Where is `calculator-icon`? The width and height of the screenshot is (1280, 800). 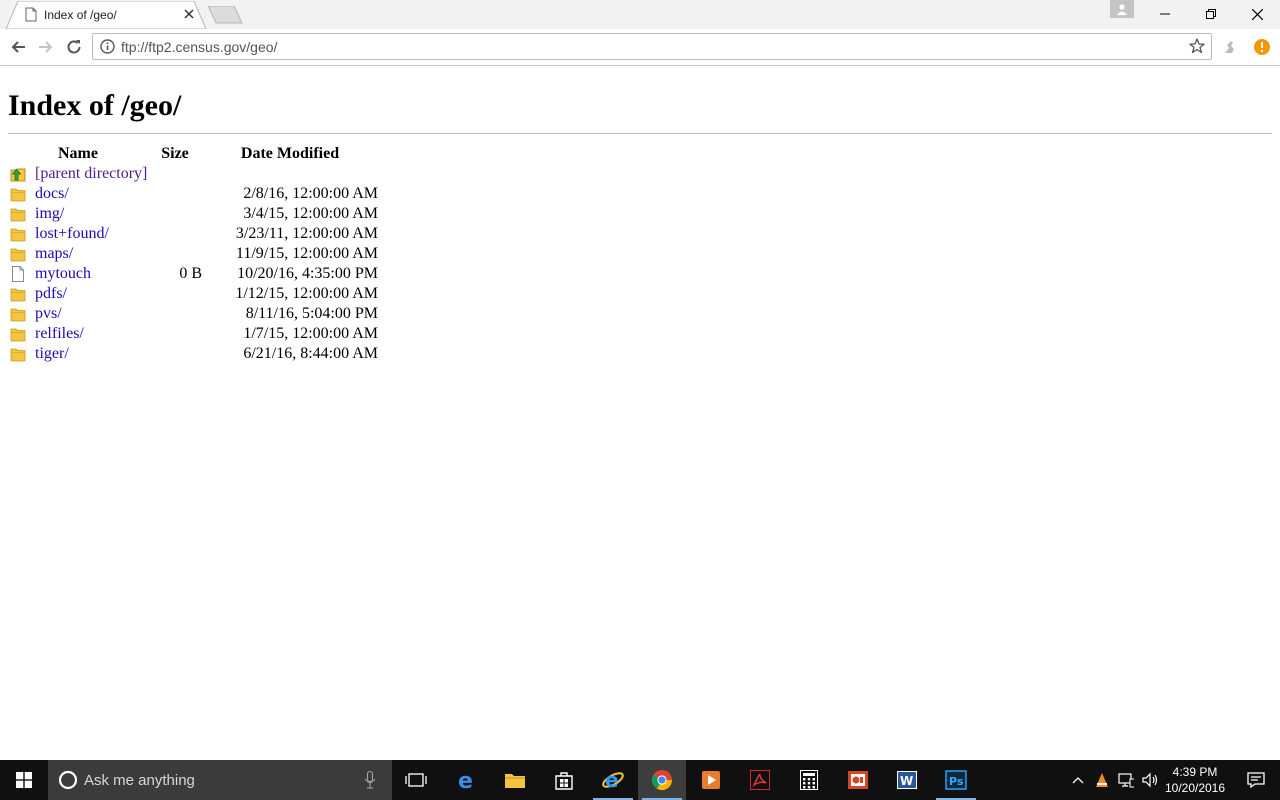 calculator-icon is located at coordinates (809, 780).